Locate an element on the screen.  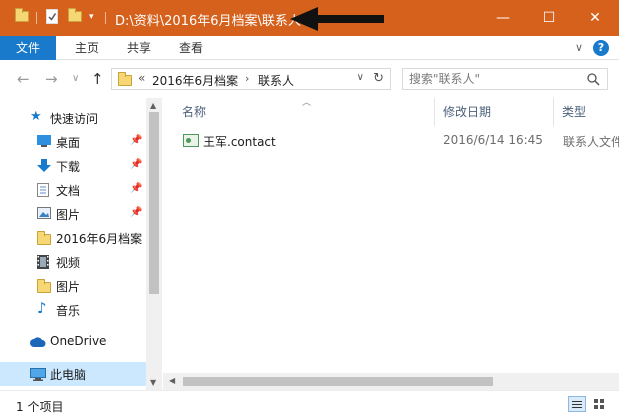
nav-item-videos: 视频 is located at coordinates (73, 262).